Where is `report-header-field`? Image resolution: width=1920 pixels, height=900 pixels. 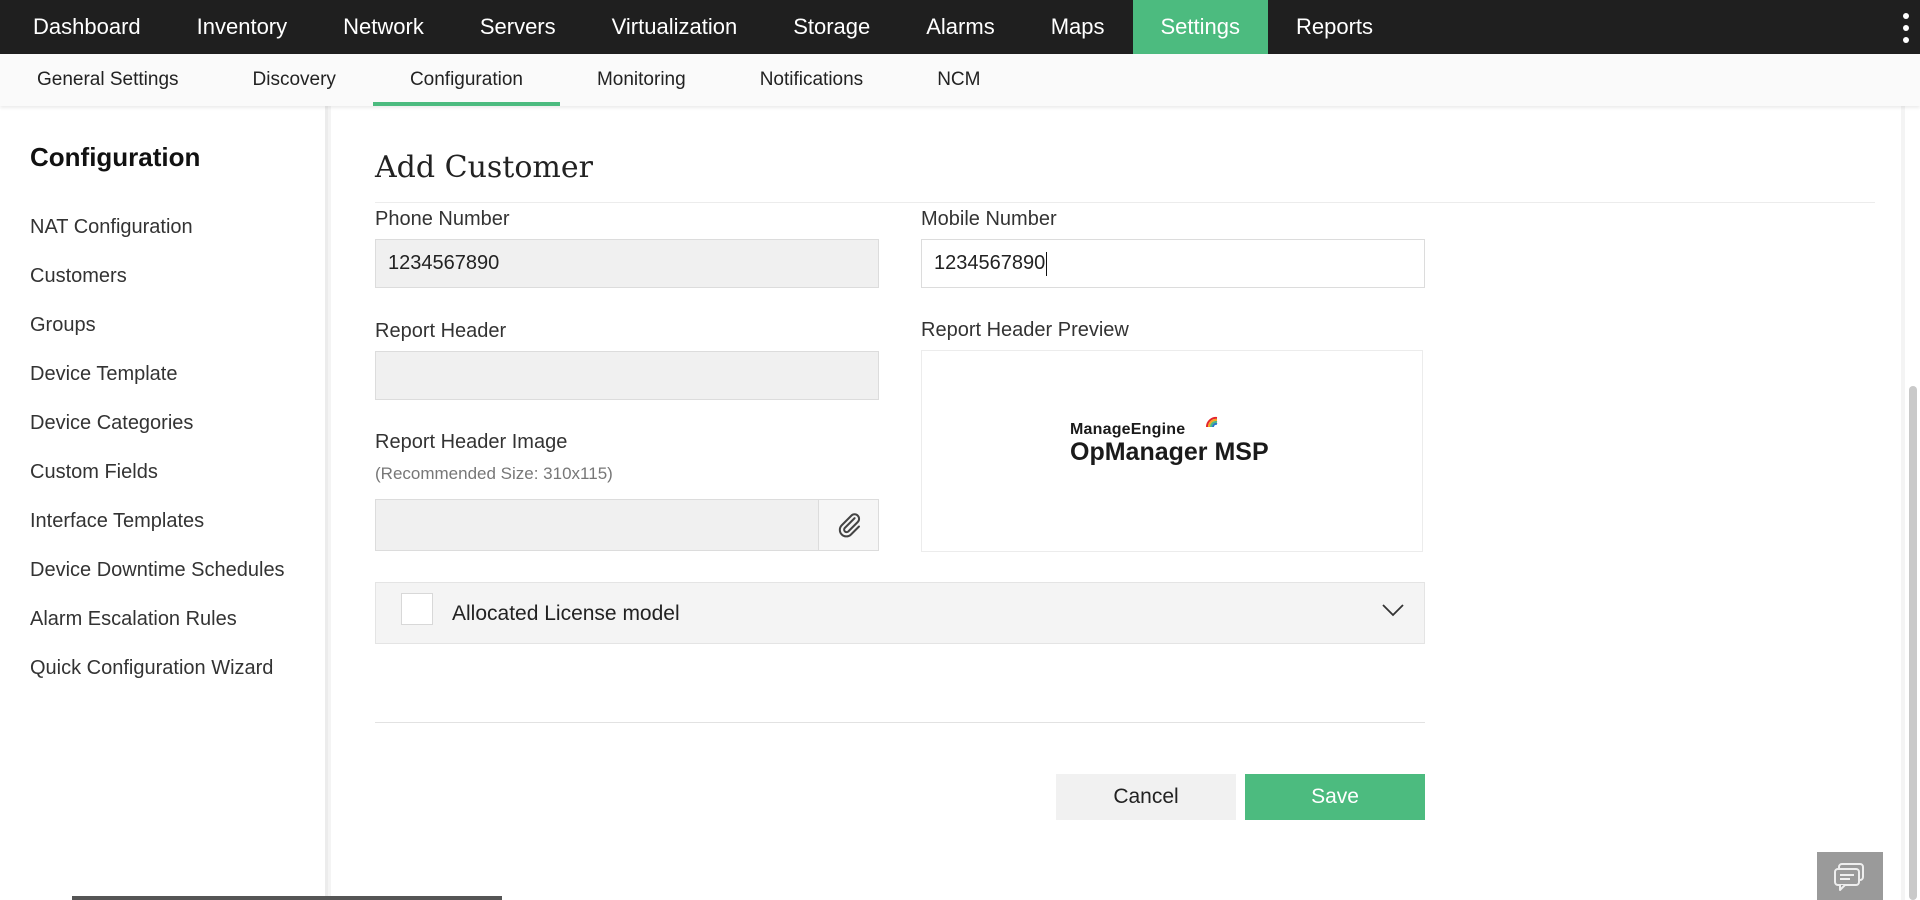 report-header-field is located at coordinates (627, 375).